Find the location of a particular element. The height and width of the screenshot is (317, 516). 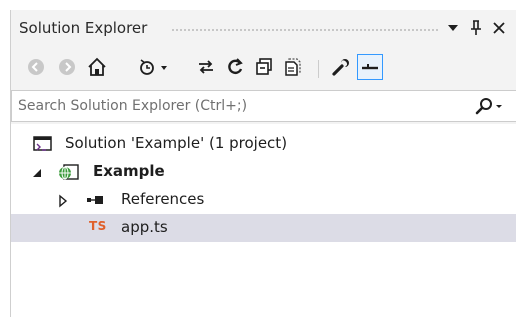

back-arrow-icon is located at coordinates (36, 67).